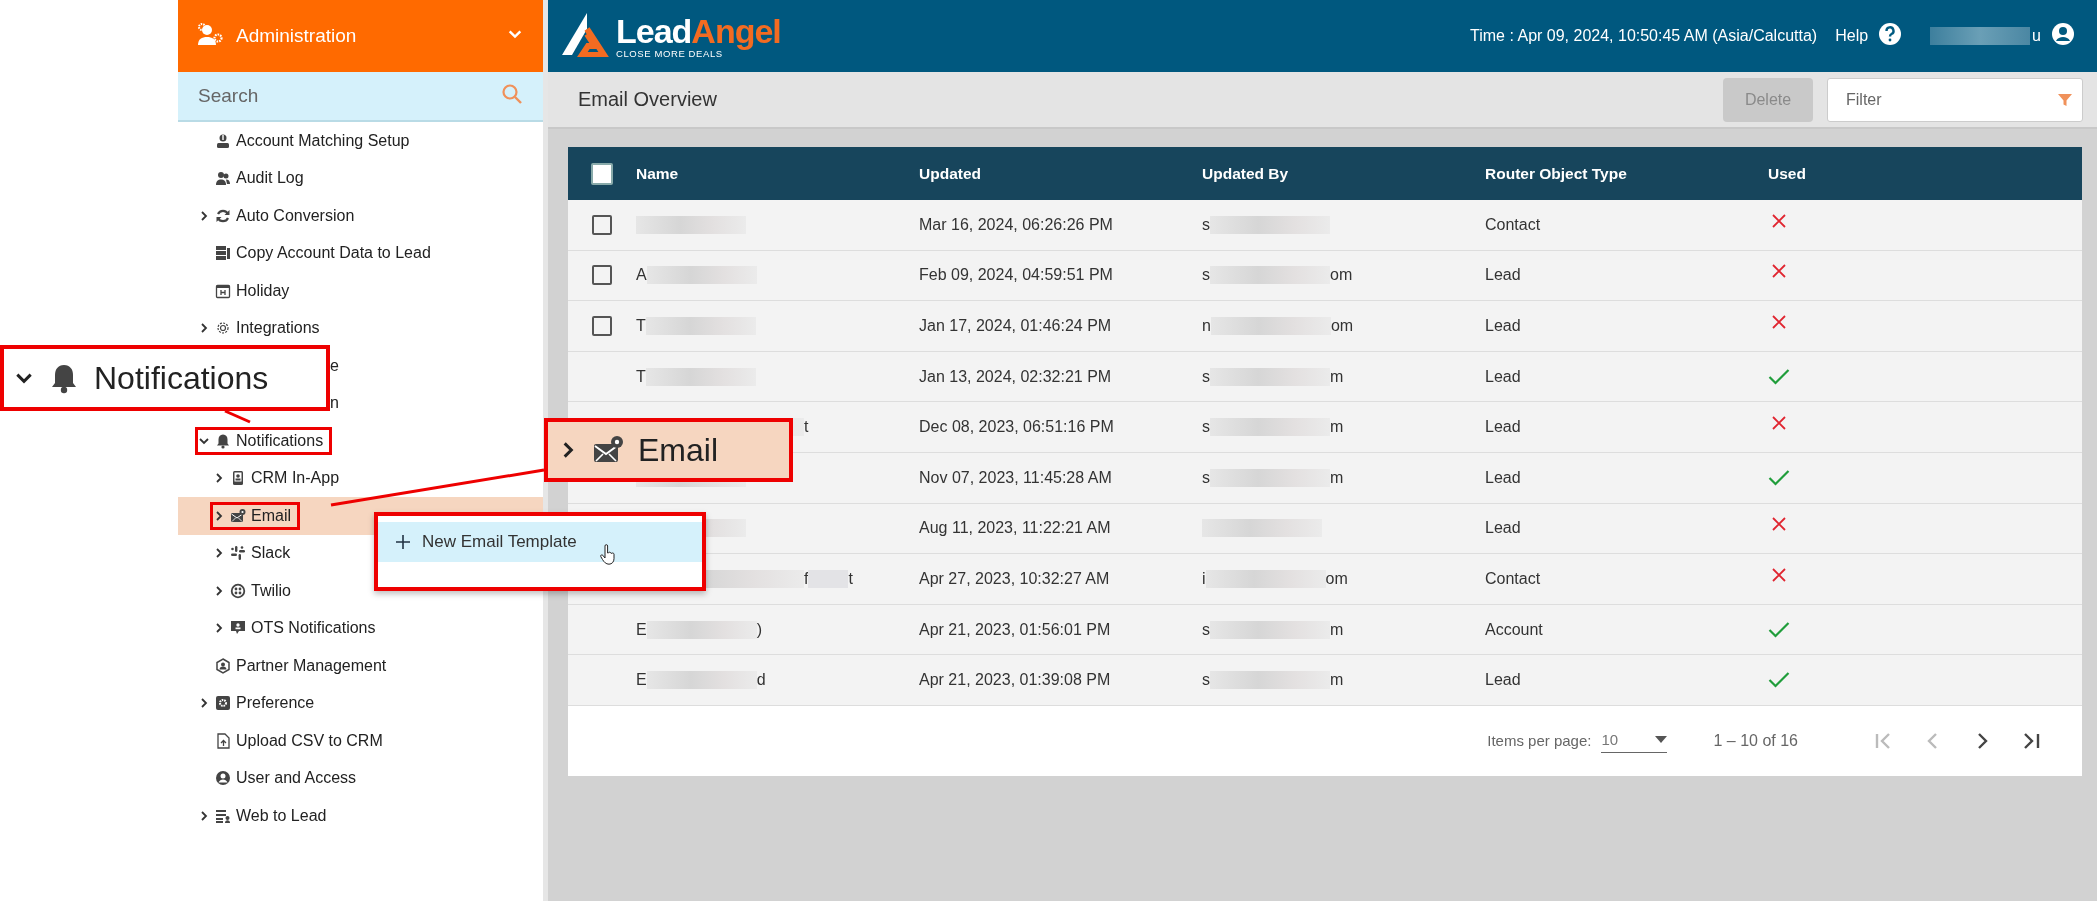 This screenshot has height=901, width=2097. Describe the element at coordinates (263, 290) in the screenshot. I see `tree-item-label: Holiday` at that location.